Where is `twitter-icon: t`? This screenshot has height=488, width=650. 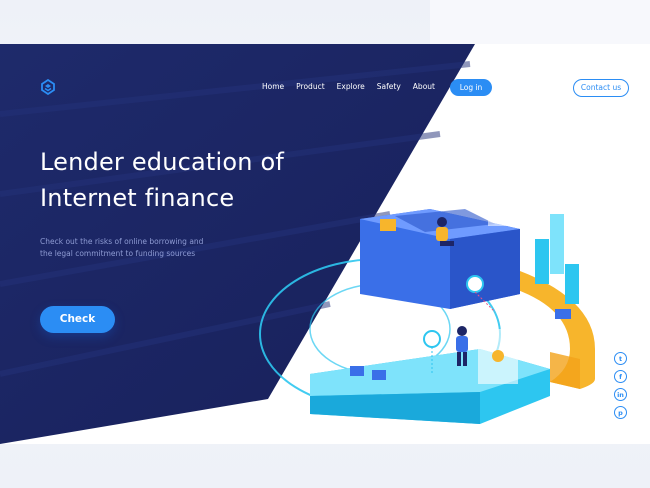 twitter-icon: t is located at coordinates (620, 358).